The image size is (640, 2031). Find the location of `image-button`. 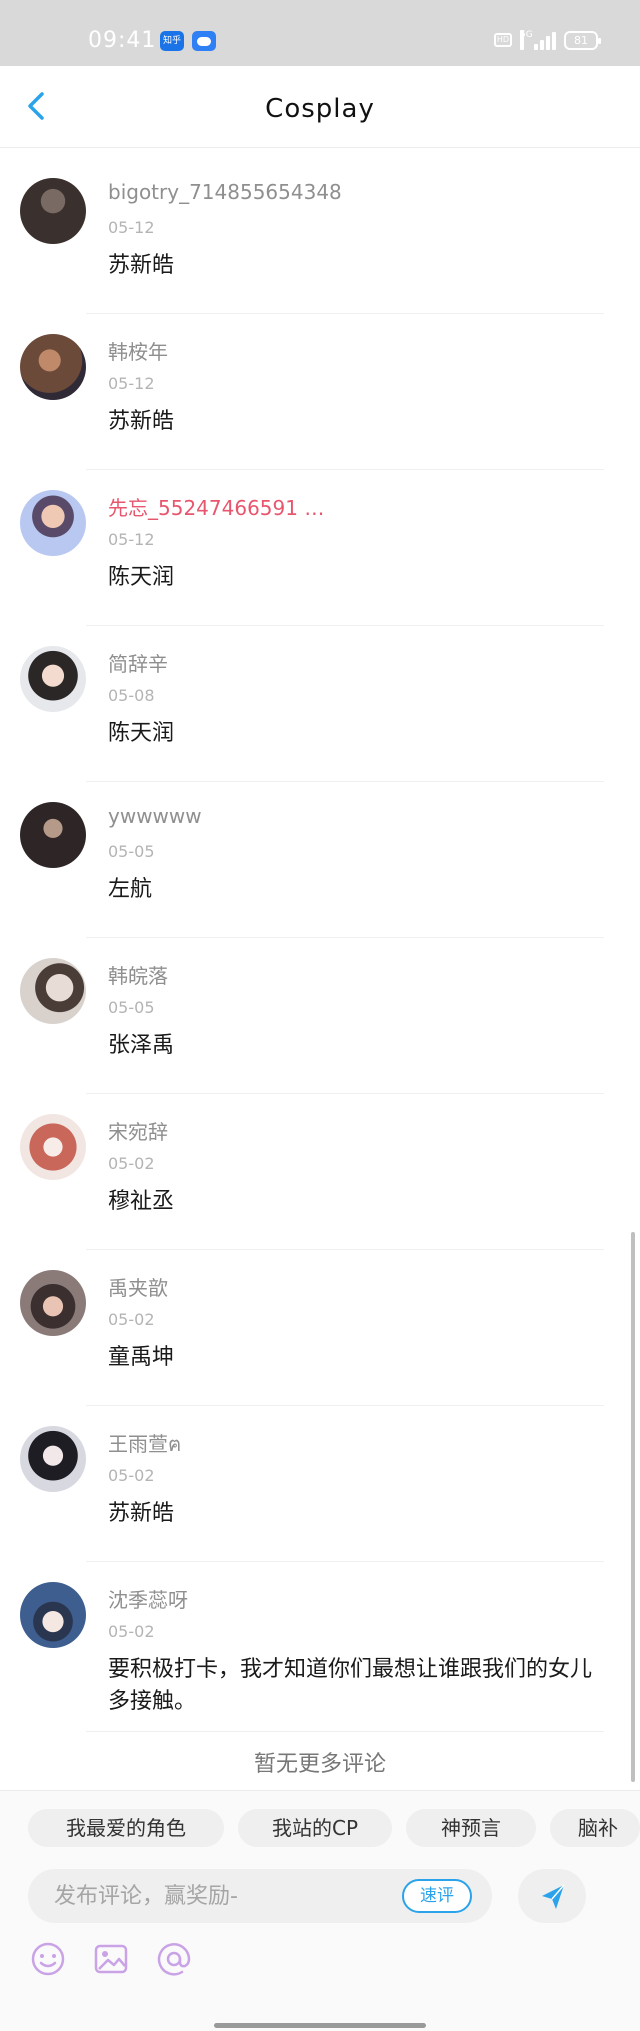

image-button is located at coordinates (111, 1959).